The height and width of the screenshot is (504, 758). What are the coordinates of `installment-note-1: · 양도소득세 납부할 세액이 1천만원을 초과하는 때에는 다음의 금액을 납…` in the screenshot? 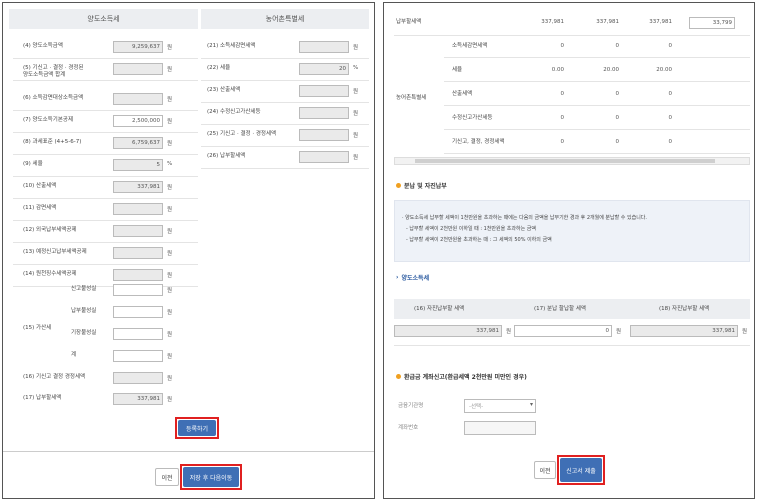 It's located at (524, 218).